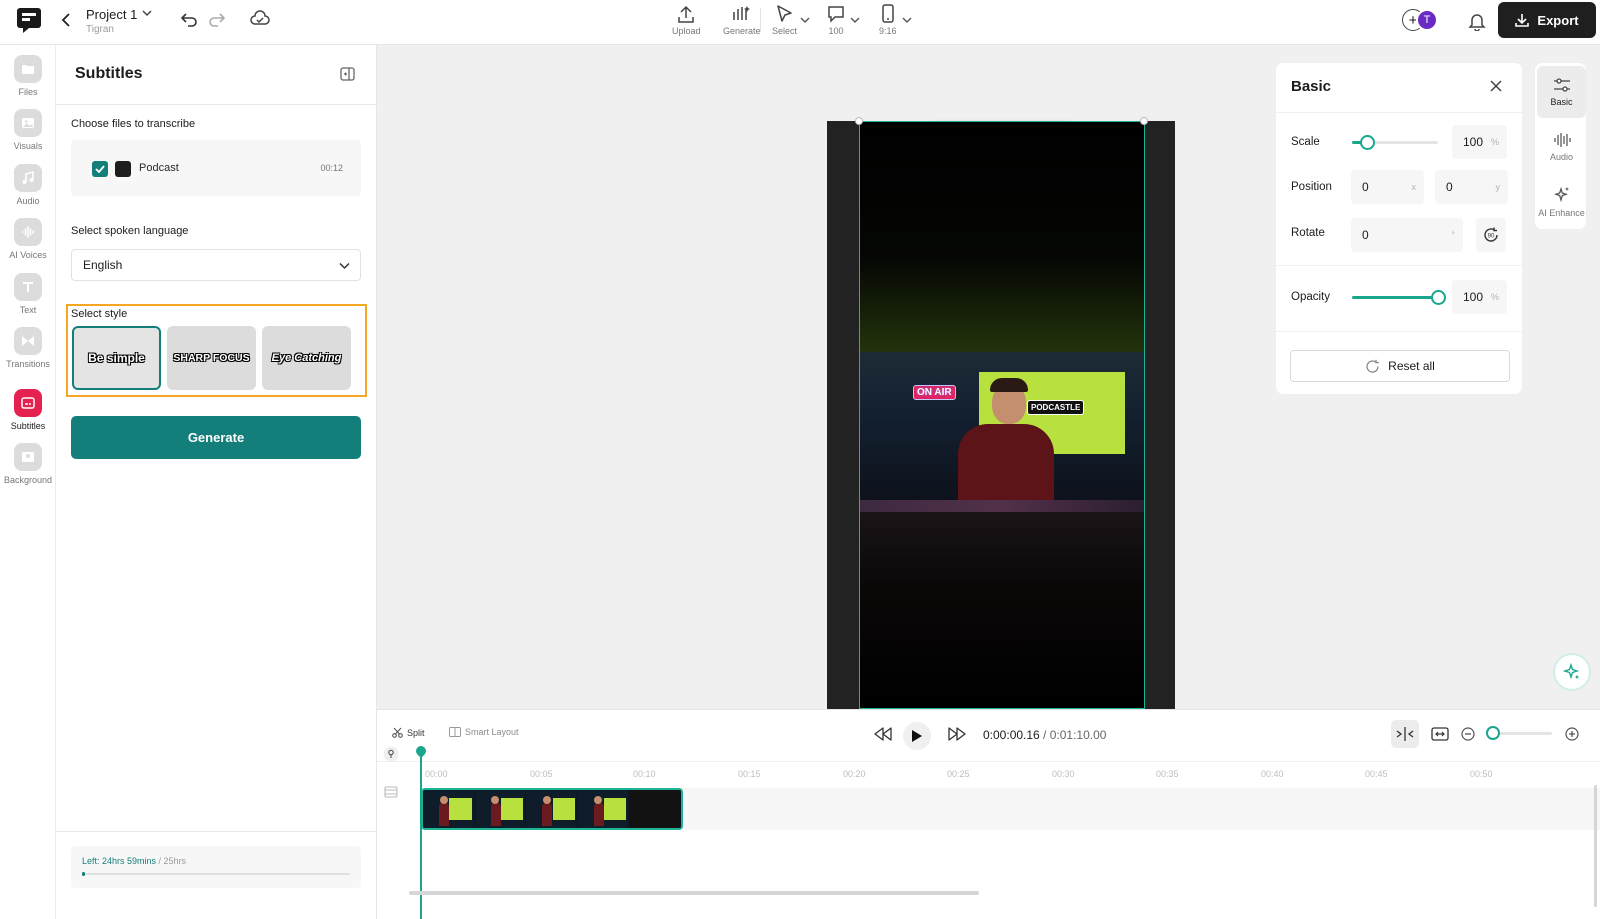 Image resolution: width=1600 pixels, height=919 pixels. I want to click on resize-handle-top-right, so click(1144, 121).